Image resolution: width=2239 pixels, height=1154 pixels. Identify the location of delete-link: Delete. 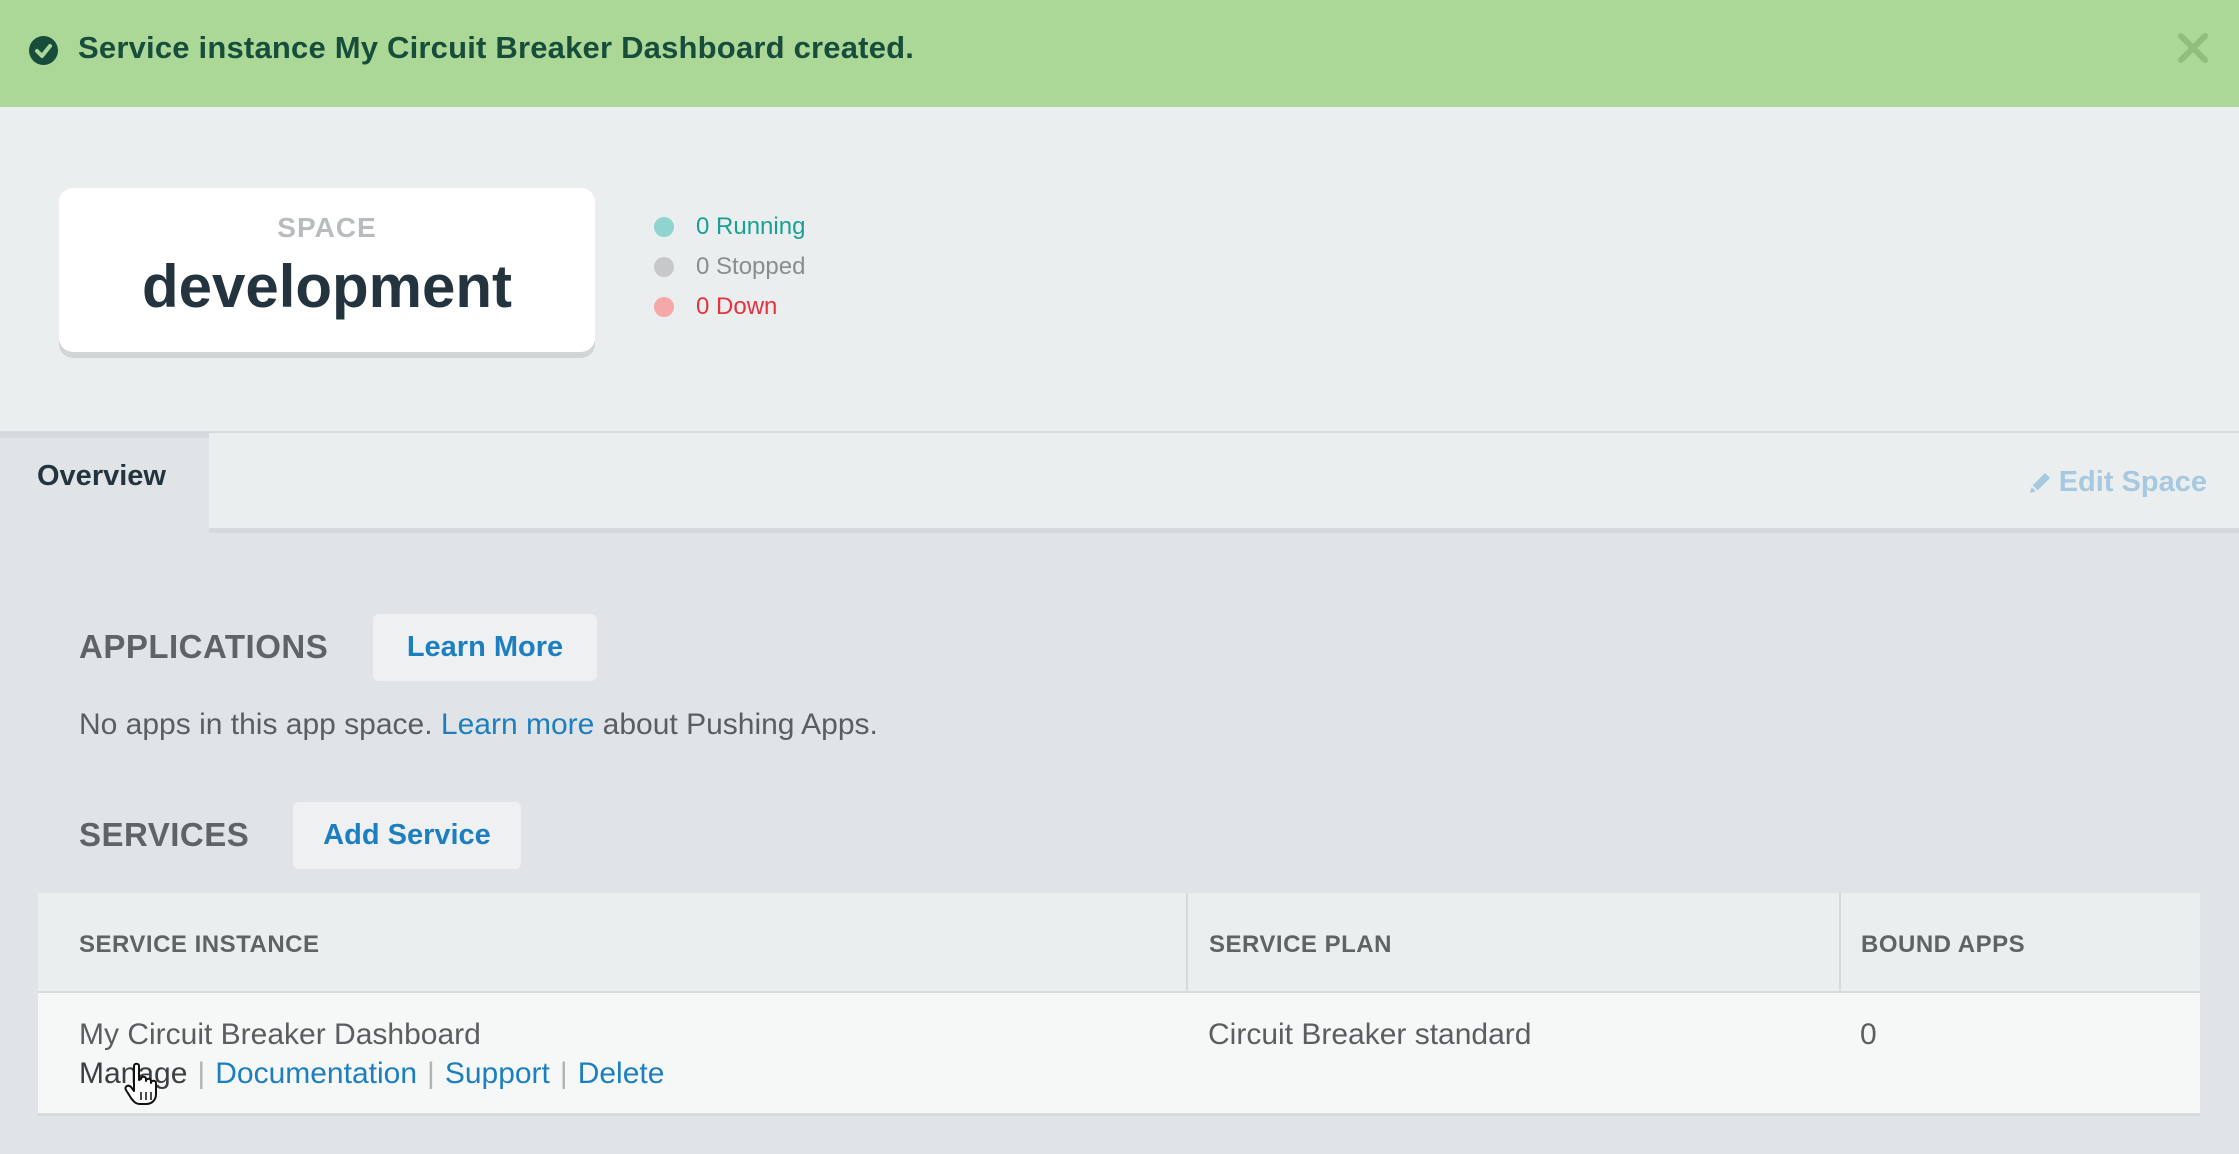
(621, 1074).